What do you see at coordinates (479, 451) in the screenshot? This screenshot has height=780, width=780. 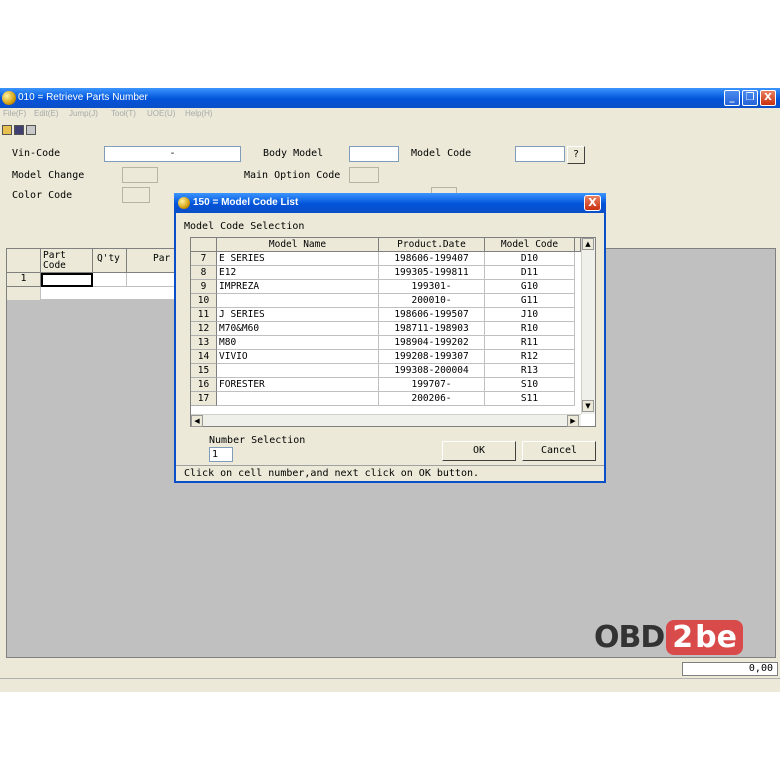 I see `ok-button: OK` at bounding box center [479, 451].